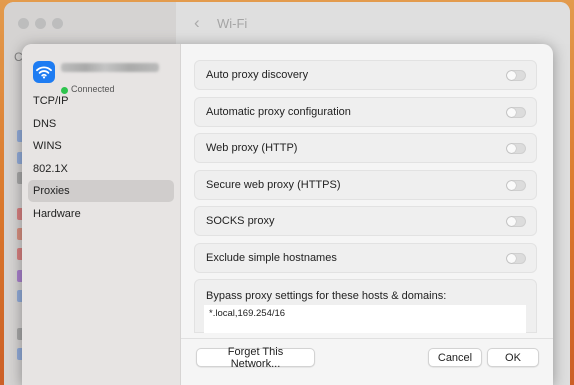 The image size is (574, 385). What do you see at coordinates (365, 148) in the screenshot?
I see `web-proxy-http-row: Web proxy (HTTP)` at bounding box center [365, 148].